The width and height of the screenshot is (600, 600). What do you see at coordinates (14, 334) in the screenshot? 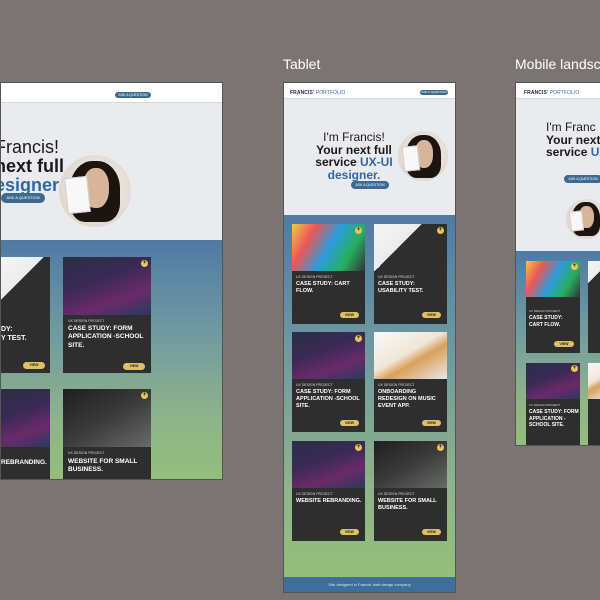
I see `project-title: DY: Y TEST.` at bounding box center [14, 334].